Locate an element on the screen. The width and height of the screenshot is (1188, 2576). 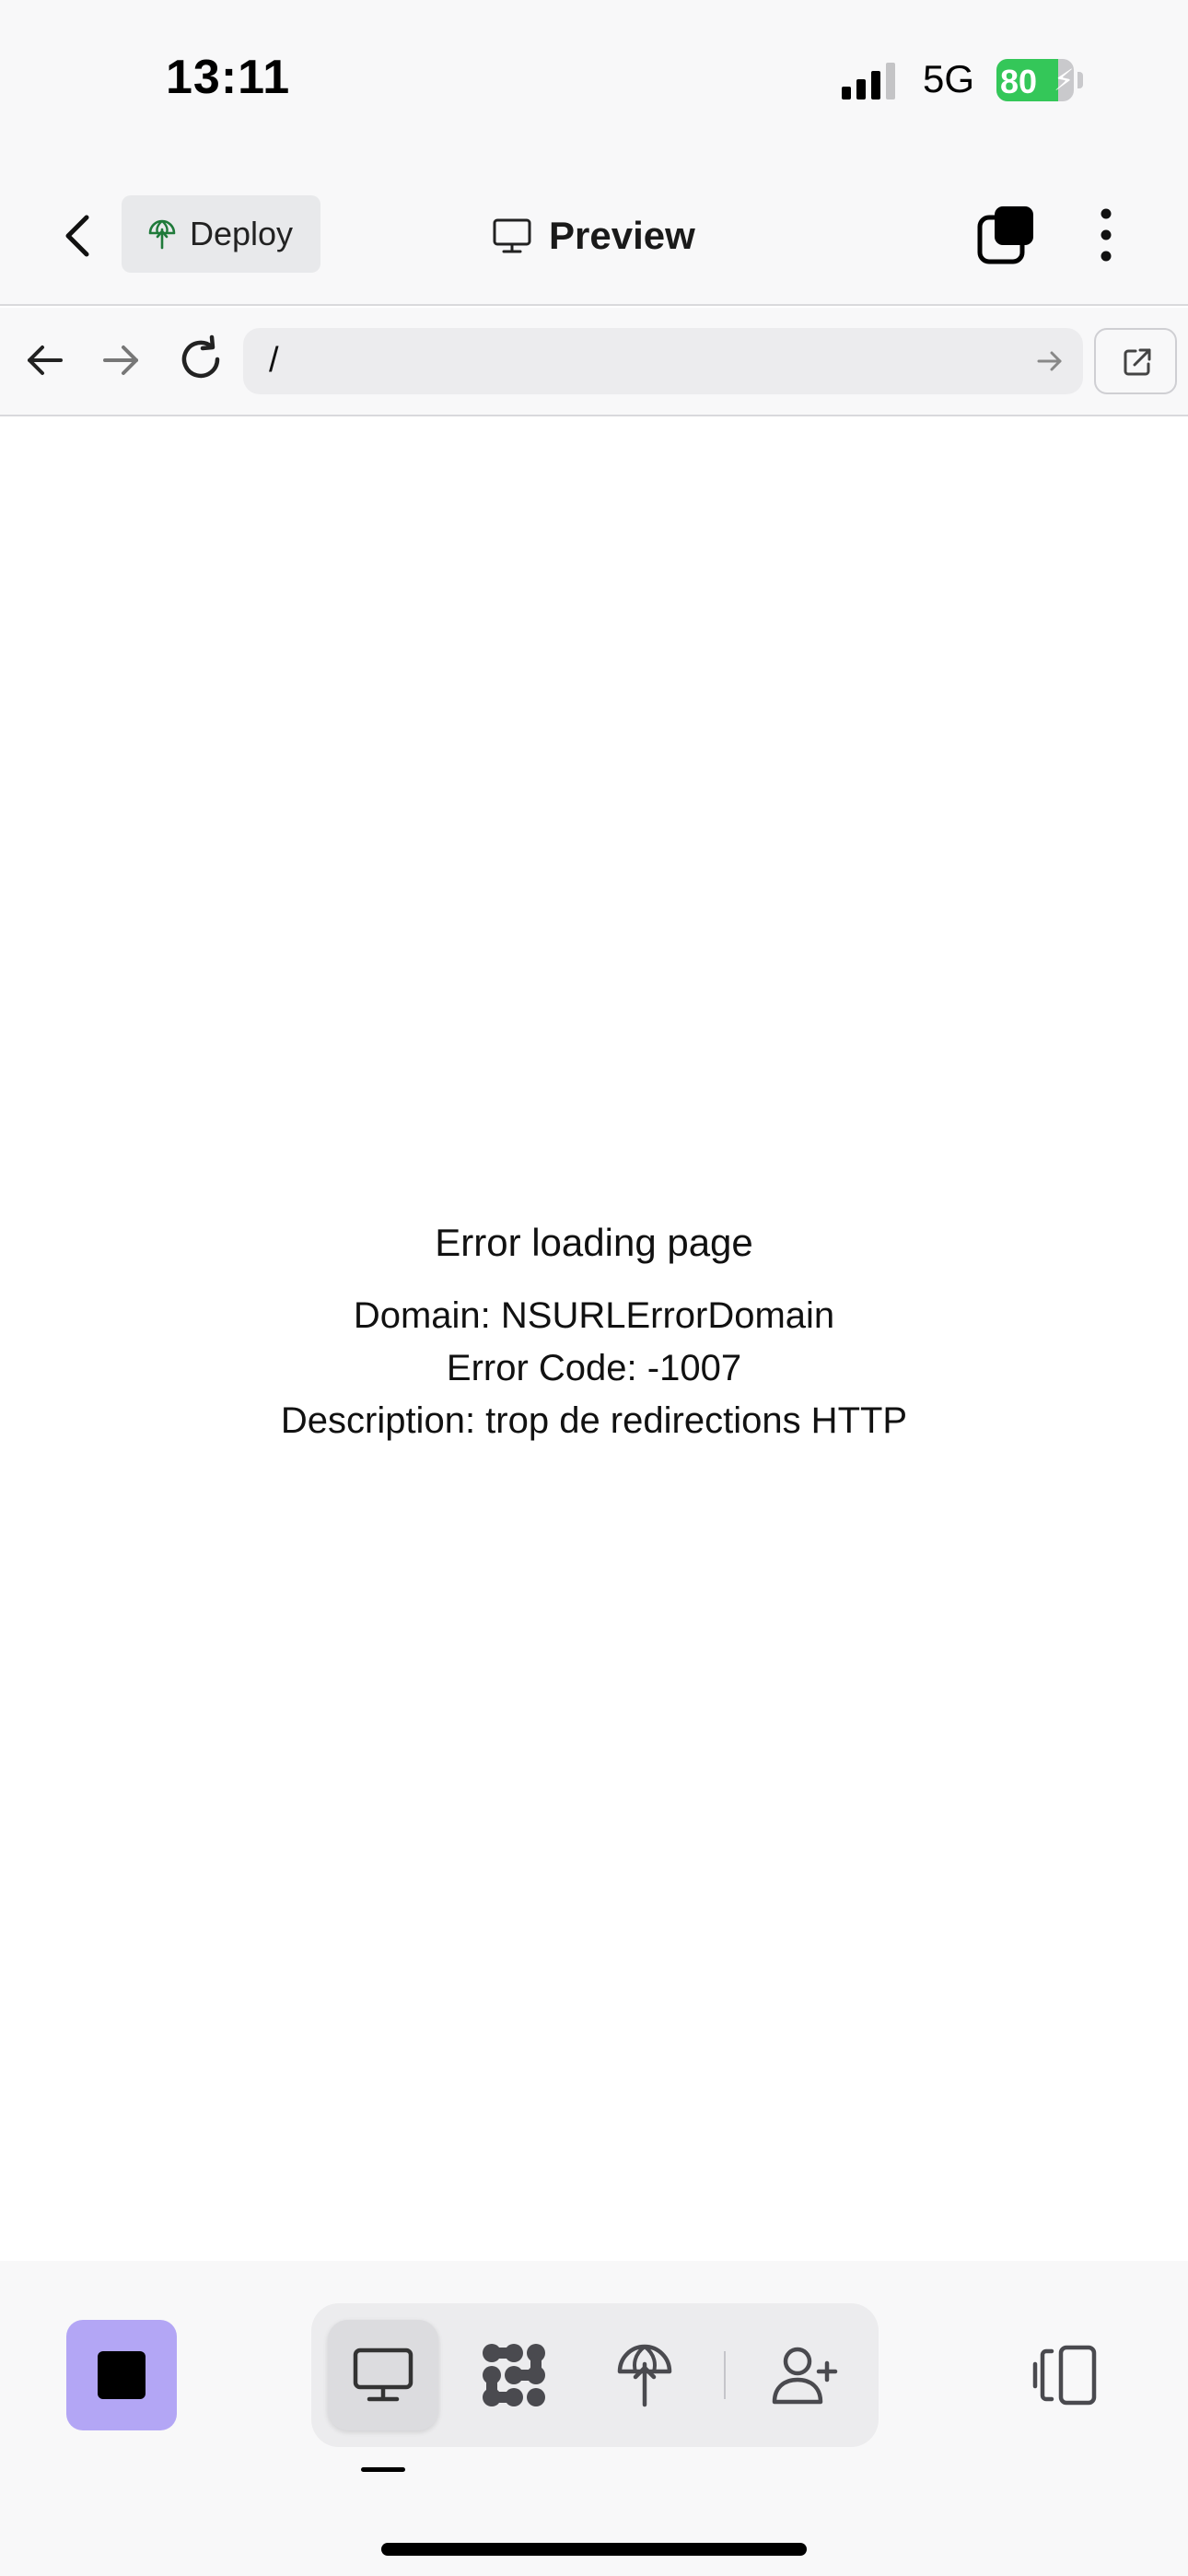
toolbar-deploy-tab is located at coordinates (644, 2375).